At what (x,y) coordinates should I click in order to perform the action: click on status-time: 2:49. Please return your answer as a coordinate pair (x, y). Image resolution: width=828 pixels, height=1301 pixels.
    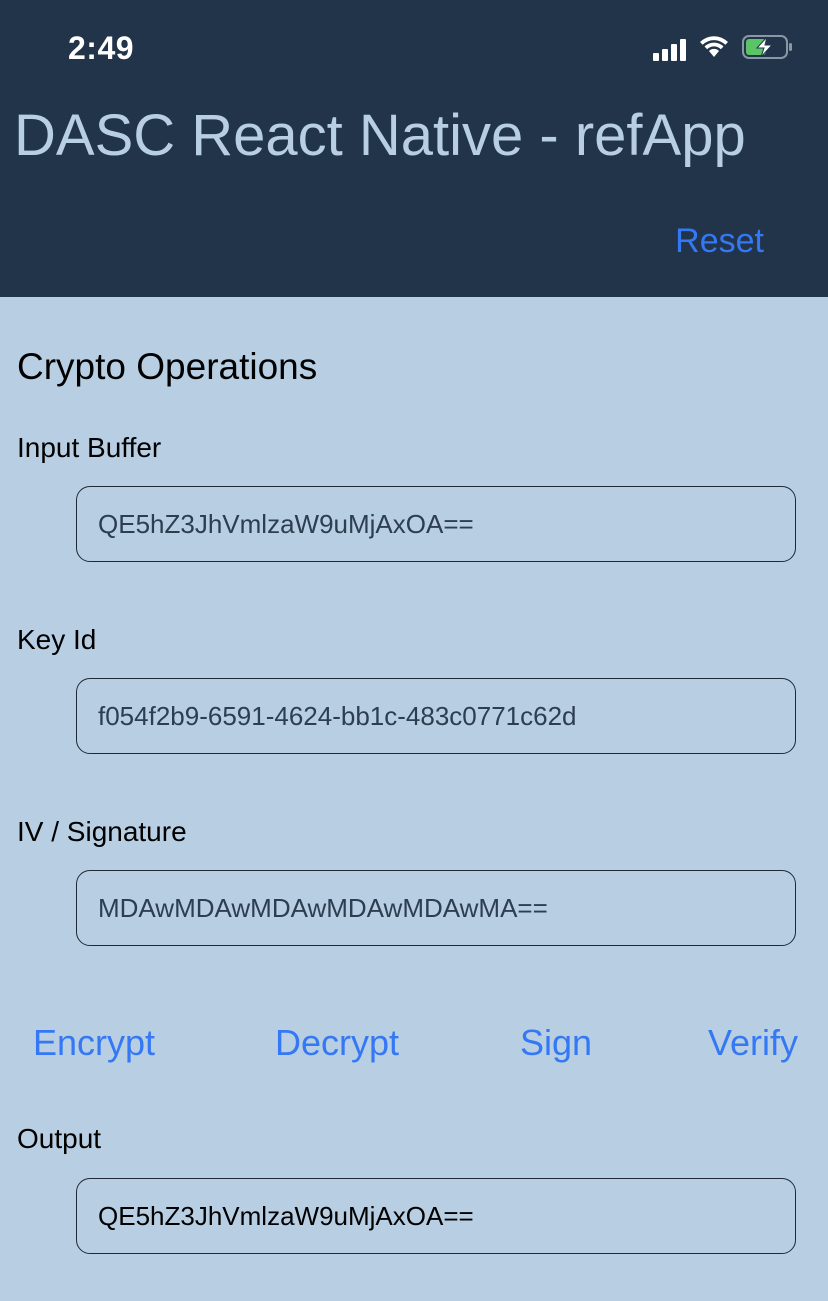
    Looking at the image, I should click on (101, 48).